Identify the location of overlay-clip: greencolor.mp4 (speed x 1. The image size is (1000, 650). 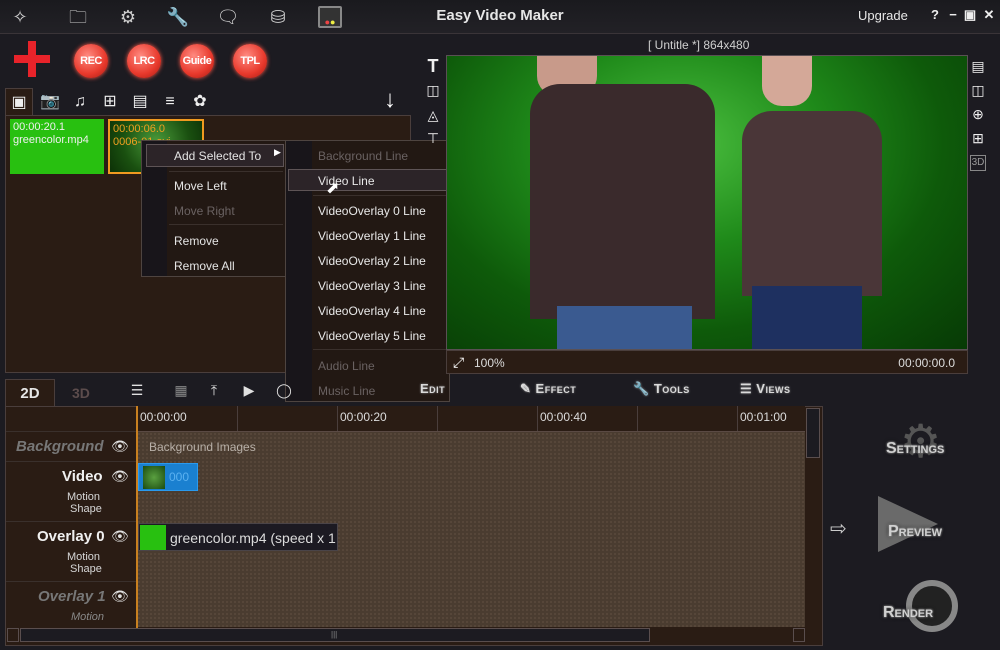
(238, 537).